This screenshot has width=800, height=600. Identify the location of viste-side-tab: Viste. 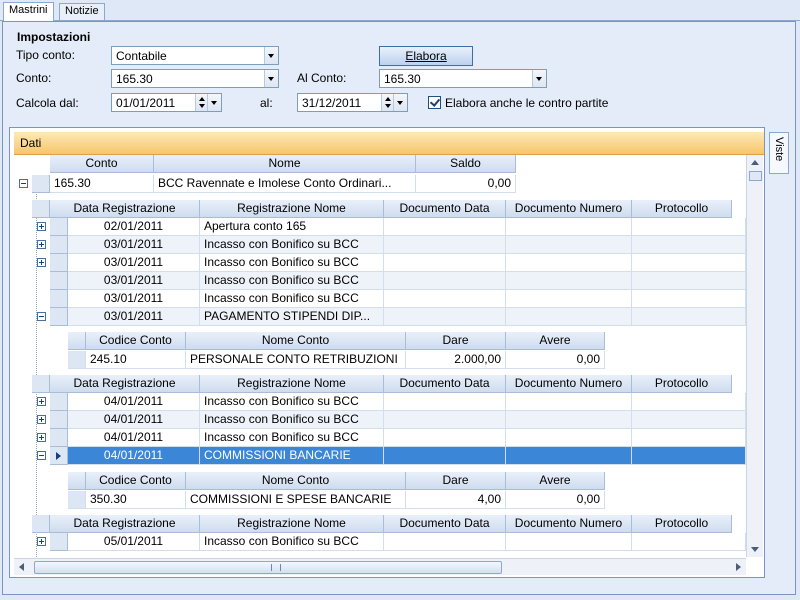
(779, 153).